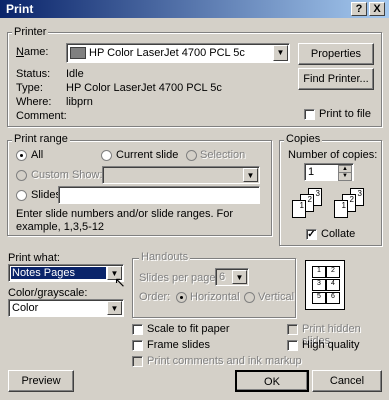 Image resolution: width=389 pixels, height=400 pixels. I want to click on type-value: HP Color LaserJet 4700 PCL 5c, so click(144, 88).